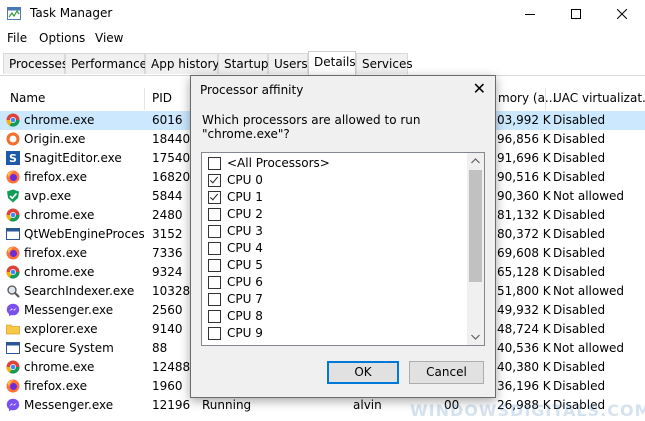 The width and height of the screenshot is (645, 421). I want to click on cpu-0-checkbox: CPU 0, so click(333, 180).